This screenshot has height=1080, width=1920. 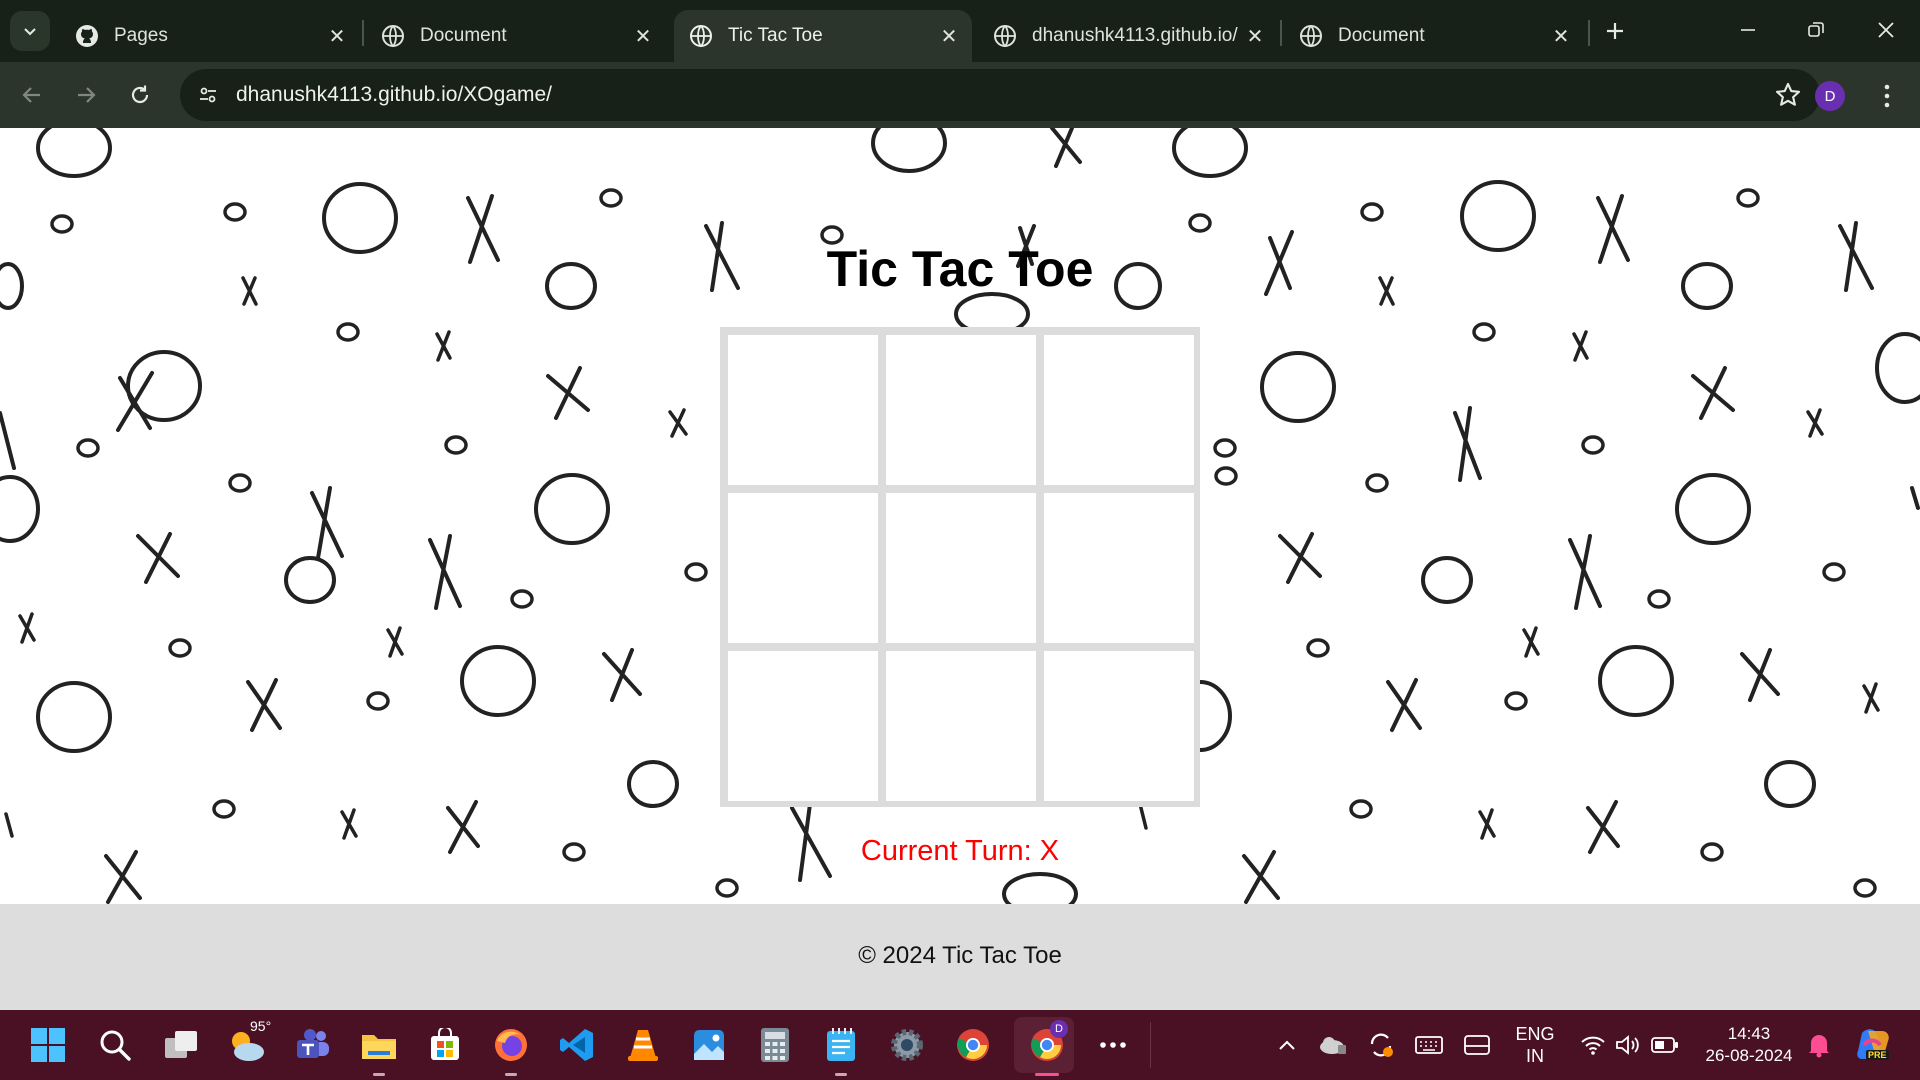 I want to click on copilot-button: PRE, so click(x=1873, y=1045).